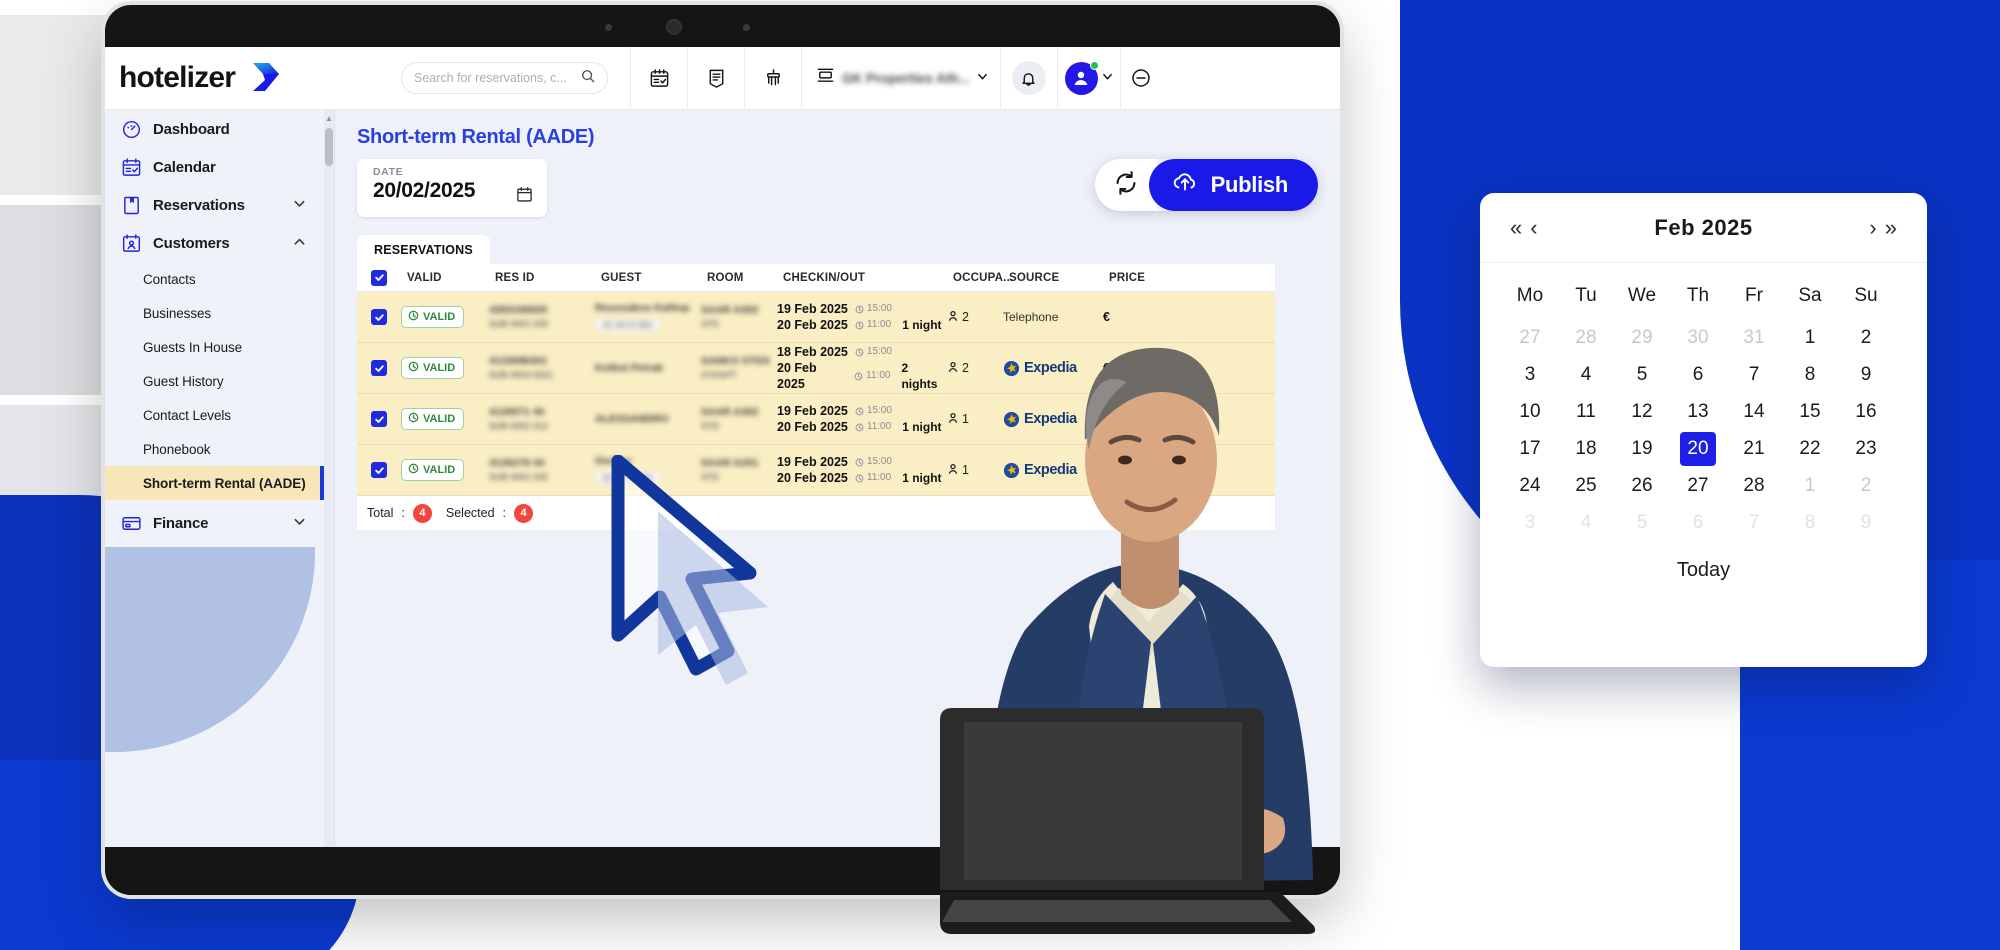 The height and width of the screenshot is (950, 2000). What do you see at coordinates (1586, 411) in the screenshot?
I see `calendar-day: 11` at bounding box center [1586, 411].